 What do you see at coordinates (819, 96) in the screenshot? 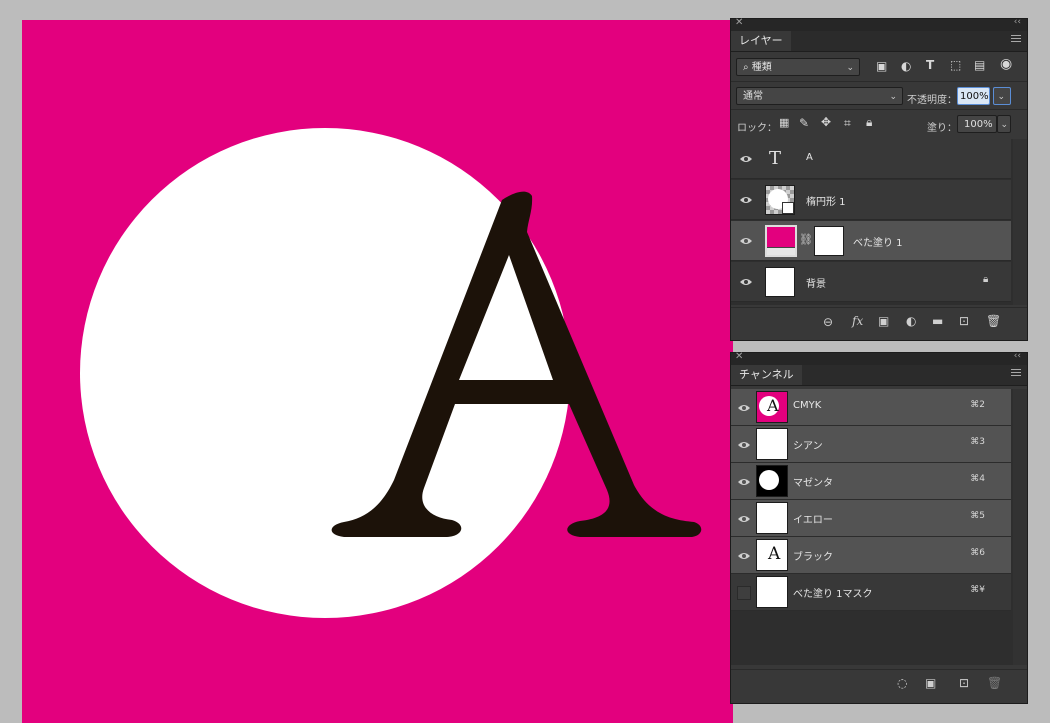
I see `blend-mode-dropdown: 通常 ⌄` at bounding box center [819, 96].